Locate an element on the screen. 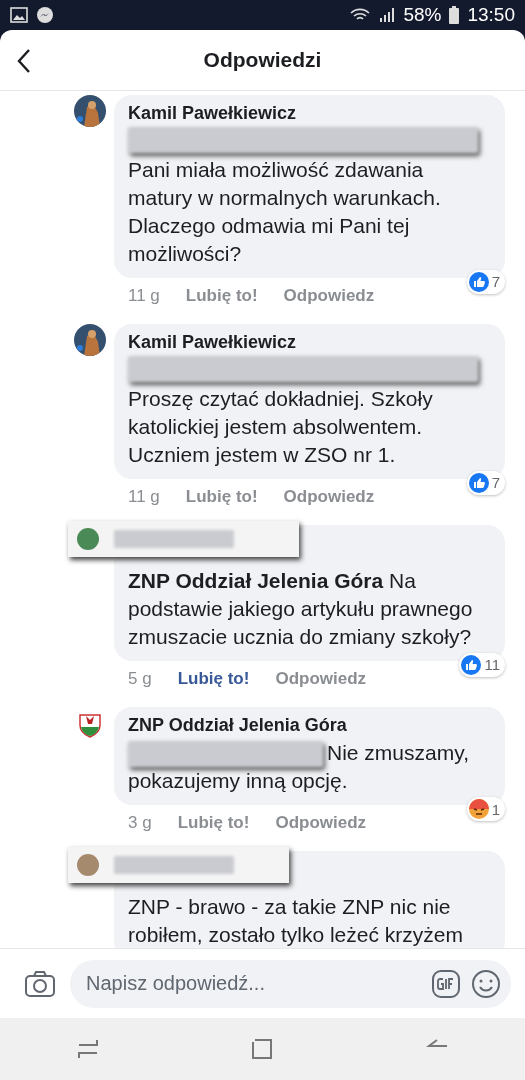  emoji-icon is located at coordinates (486, 983).